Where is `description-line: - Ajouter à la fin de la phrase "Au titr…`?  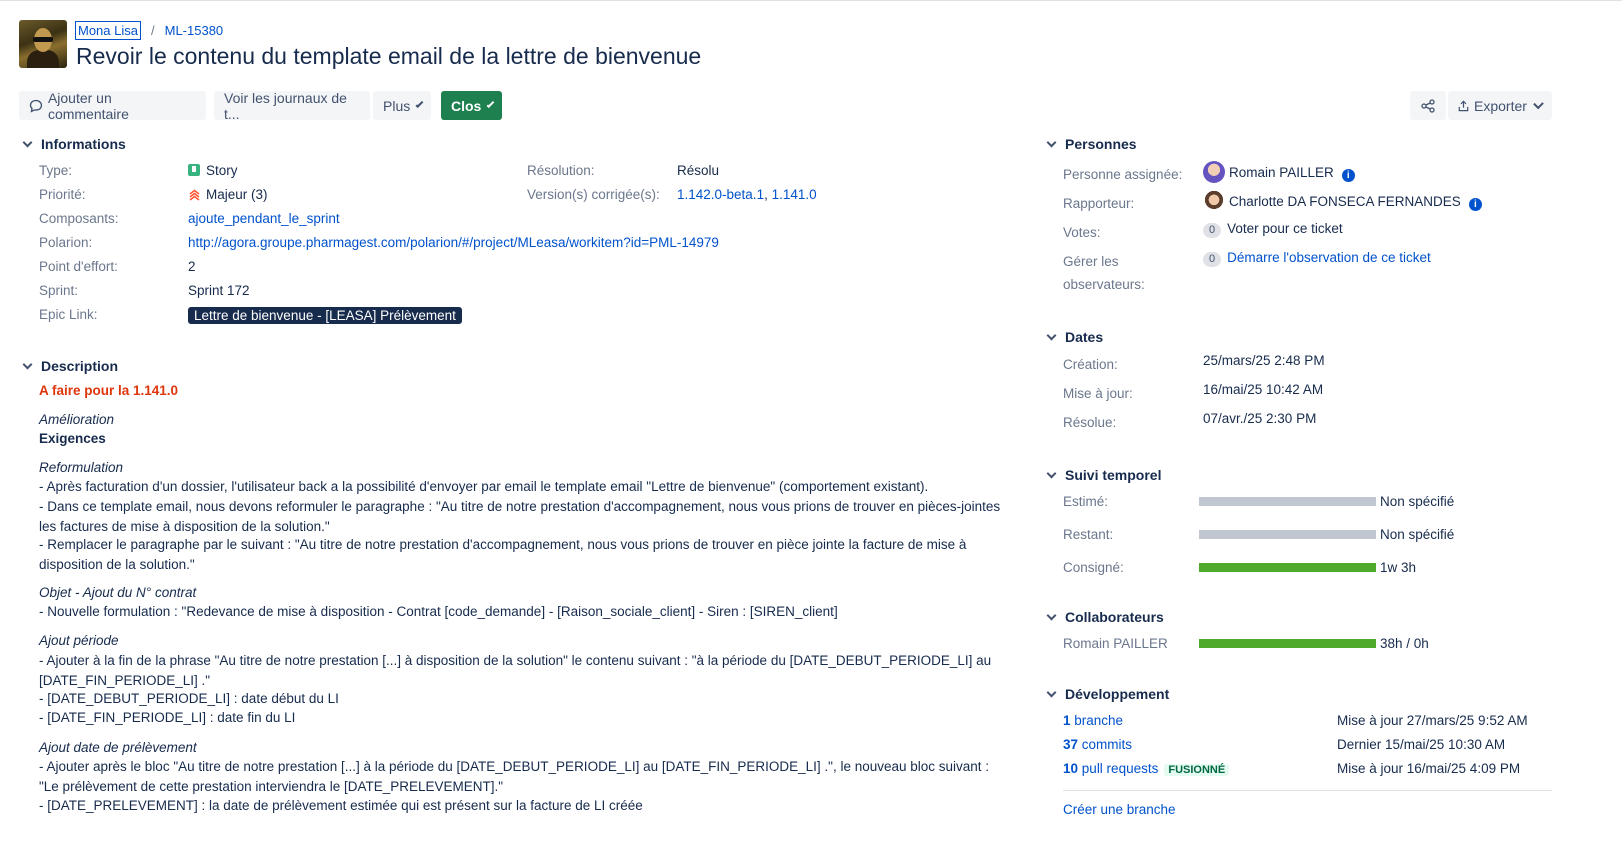 description-line: - Ajouter à la fin de la phrase "Au titr… is located at coordinates (515, 670).